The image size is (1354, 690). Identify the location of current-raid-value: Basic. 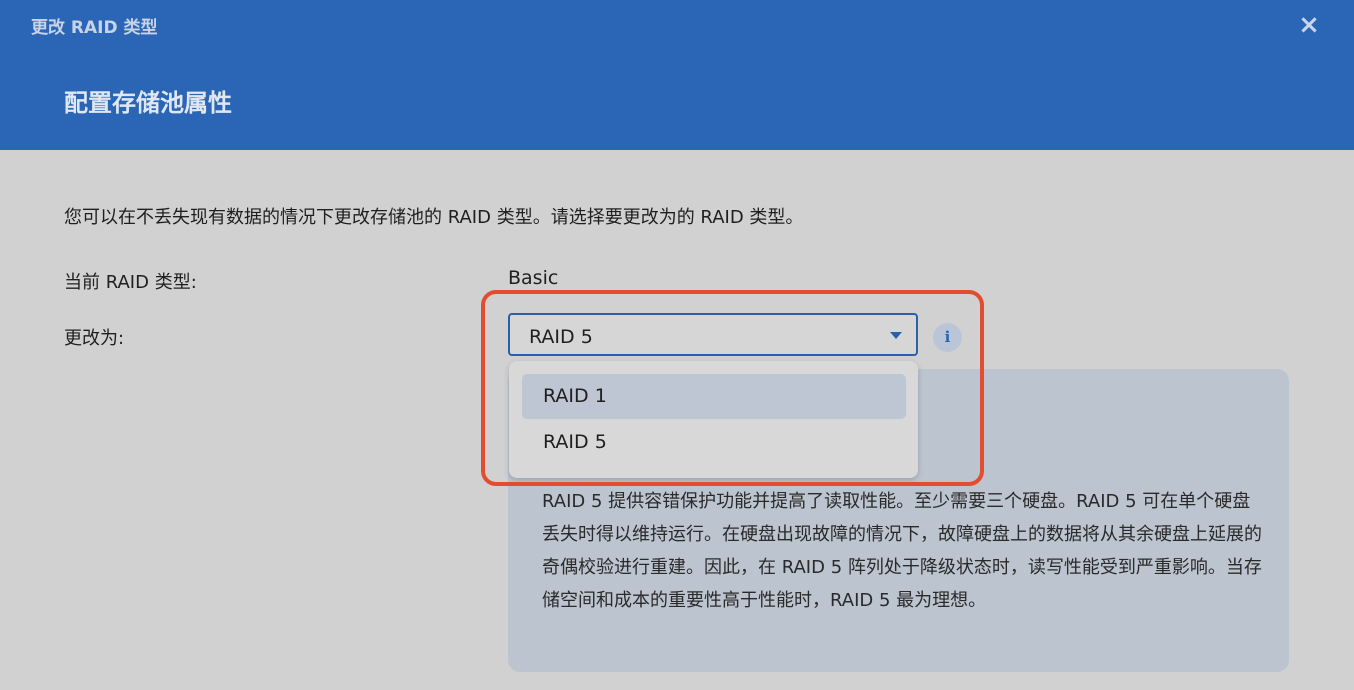
(533, 278).